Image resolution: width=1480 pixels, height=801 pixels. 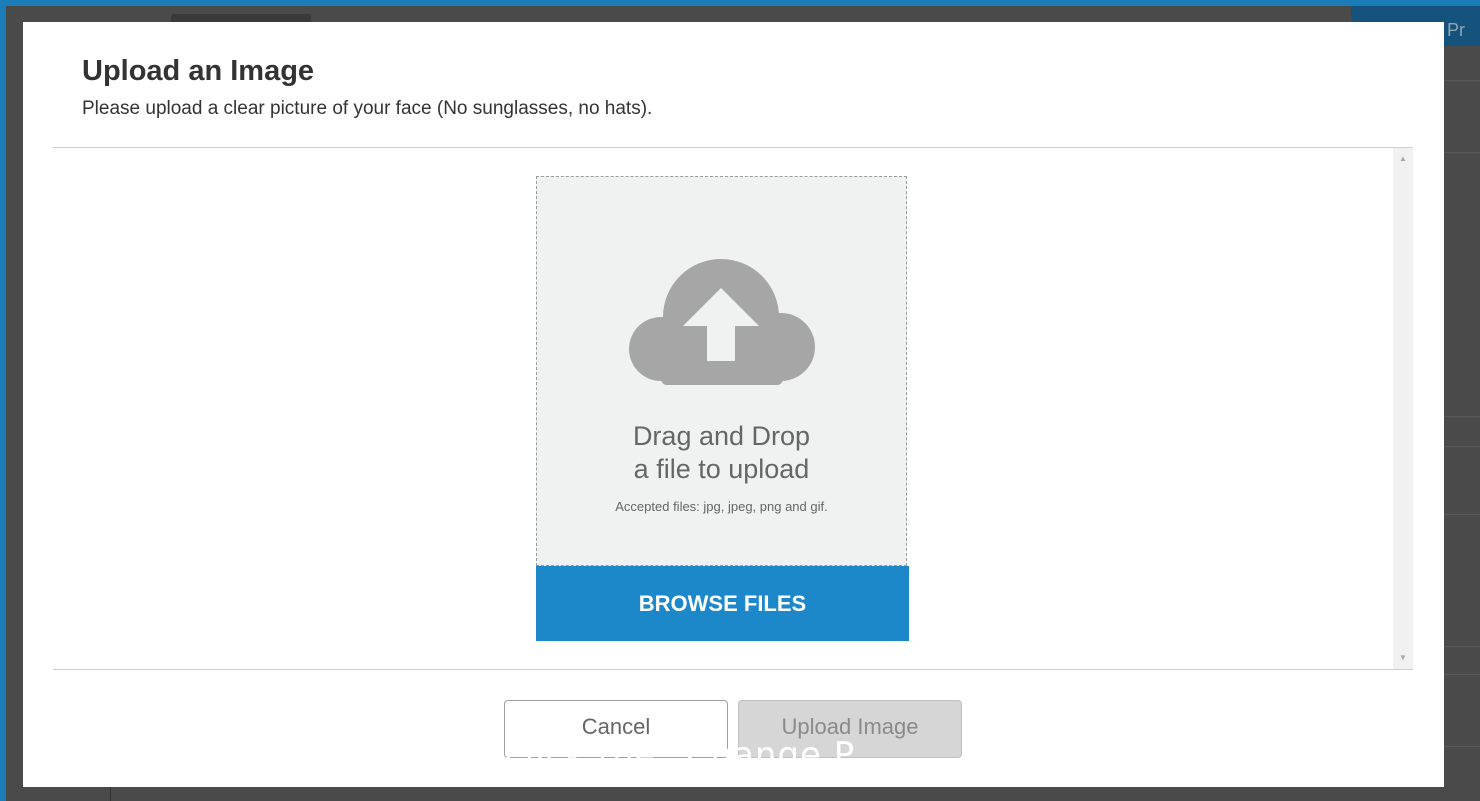 What do you see at coordinates (198, 71) in the screenshot?
I see `modal-title: Upload an Image` at bounding box center [198, 71].